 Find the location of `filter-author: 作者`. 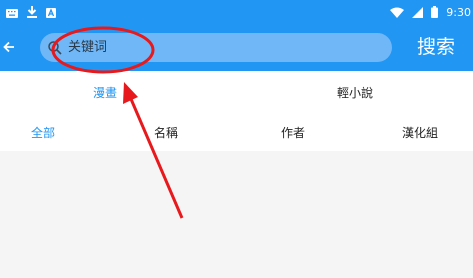

filter-author: 作者 is located at coordinates (293, 133).